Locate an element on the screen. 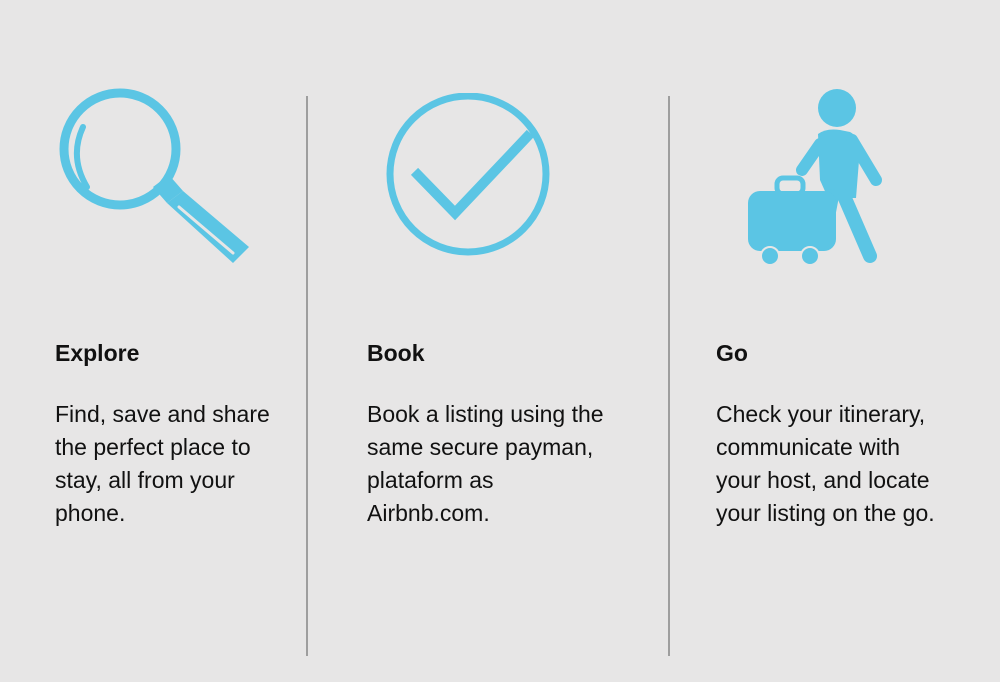 Image resolution: width=1000 pixels, height=682 pixels. magnifying-glass-icon is located at coordinates (155, 179).